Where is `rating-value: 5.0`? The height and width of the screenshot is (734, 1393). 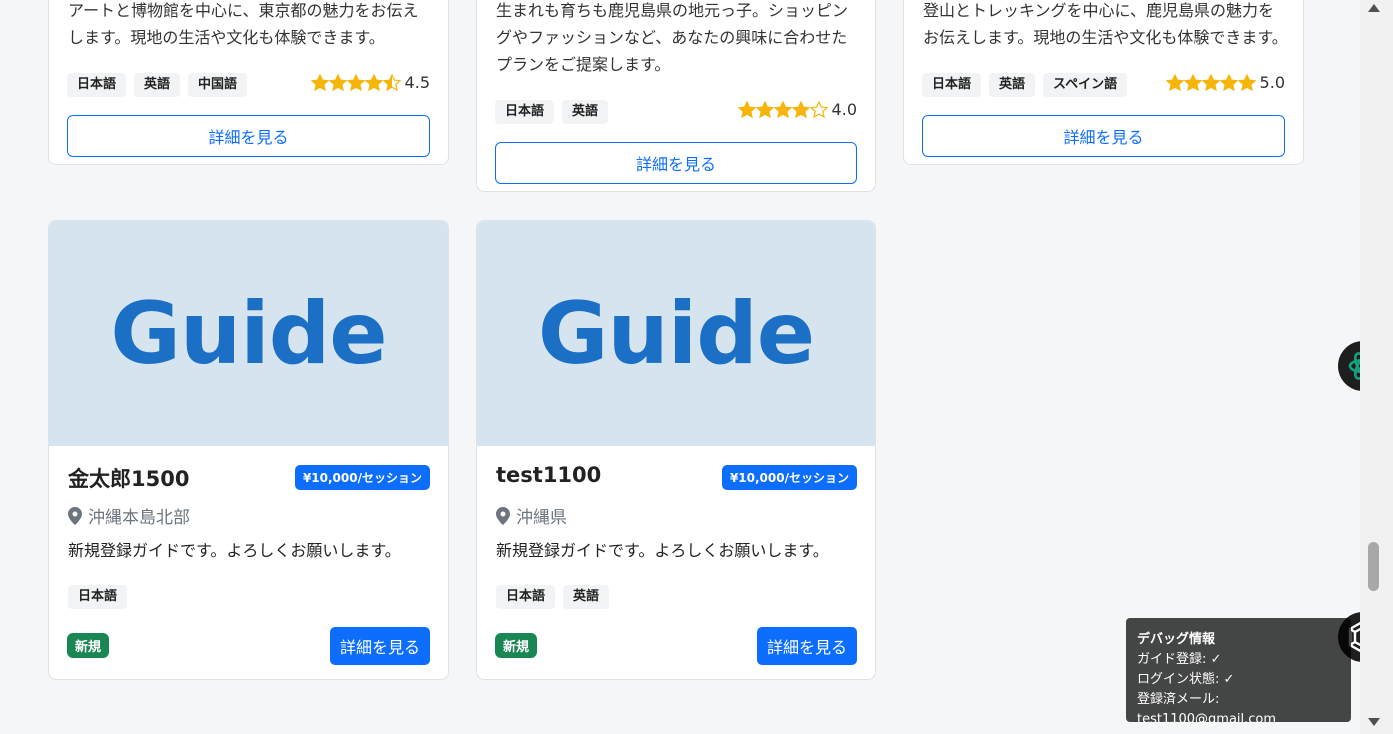 rating-value: 5.0 is located at coordinates (1272, 82).